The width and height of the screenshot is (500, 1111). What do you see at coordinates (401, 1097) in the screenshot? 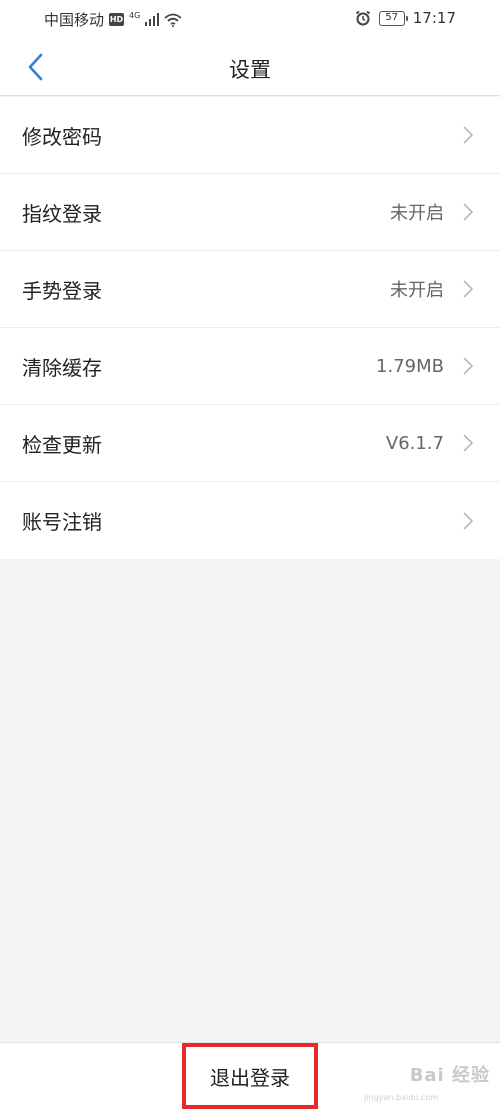
I see `watermark-url: jingyan.baidu.com` at bounding box center [401, 1097].